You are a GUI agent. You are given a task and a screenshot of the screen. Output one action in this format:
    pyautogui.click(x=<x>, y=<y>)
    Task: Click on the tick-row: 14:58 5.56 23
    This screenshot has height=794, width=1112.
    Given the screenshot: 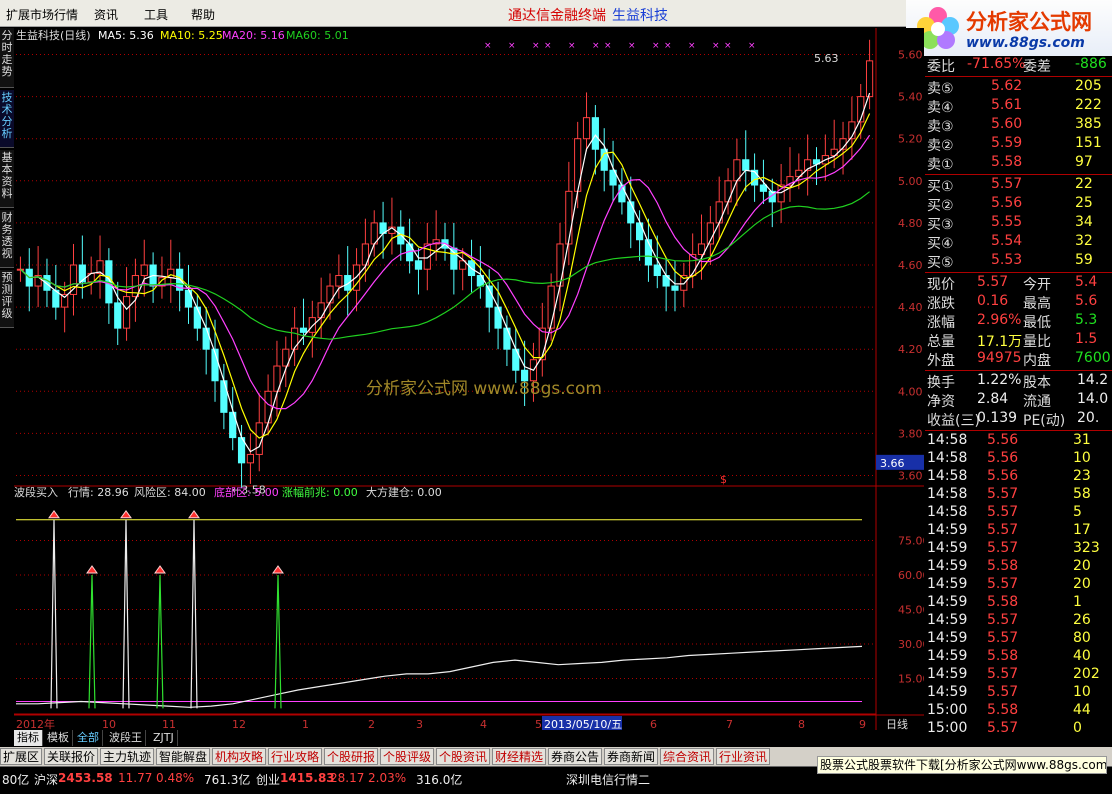 What is the action you would take?
    pyautogui.click(x=1018, y=477)
    